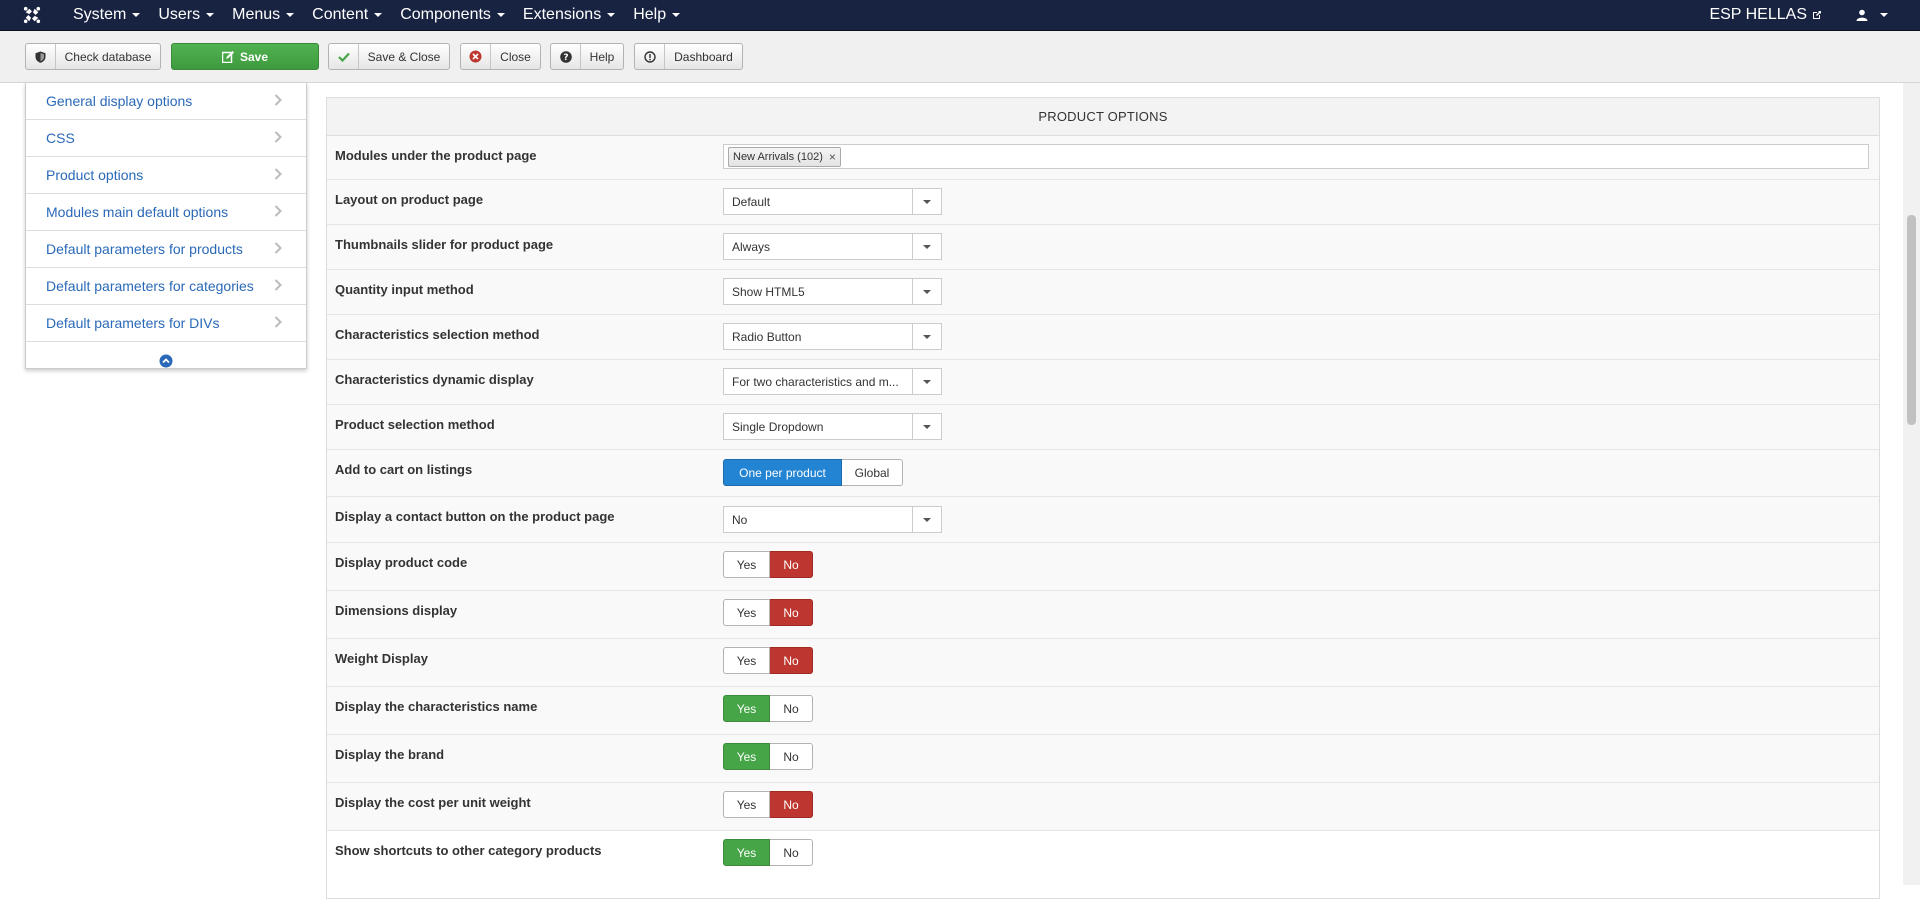 The height and width of the screenshot is (899, 1920). I want to click on remove-tag-icon: ×, so click(832, 157).